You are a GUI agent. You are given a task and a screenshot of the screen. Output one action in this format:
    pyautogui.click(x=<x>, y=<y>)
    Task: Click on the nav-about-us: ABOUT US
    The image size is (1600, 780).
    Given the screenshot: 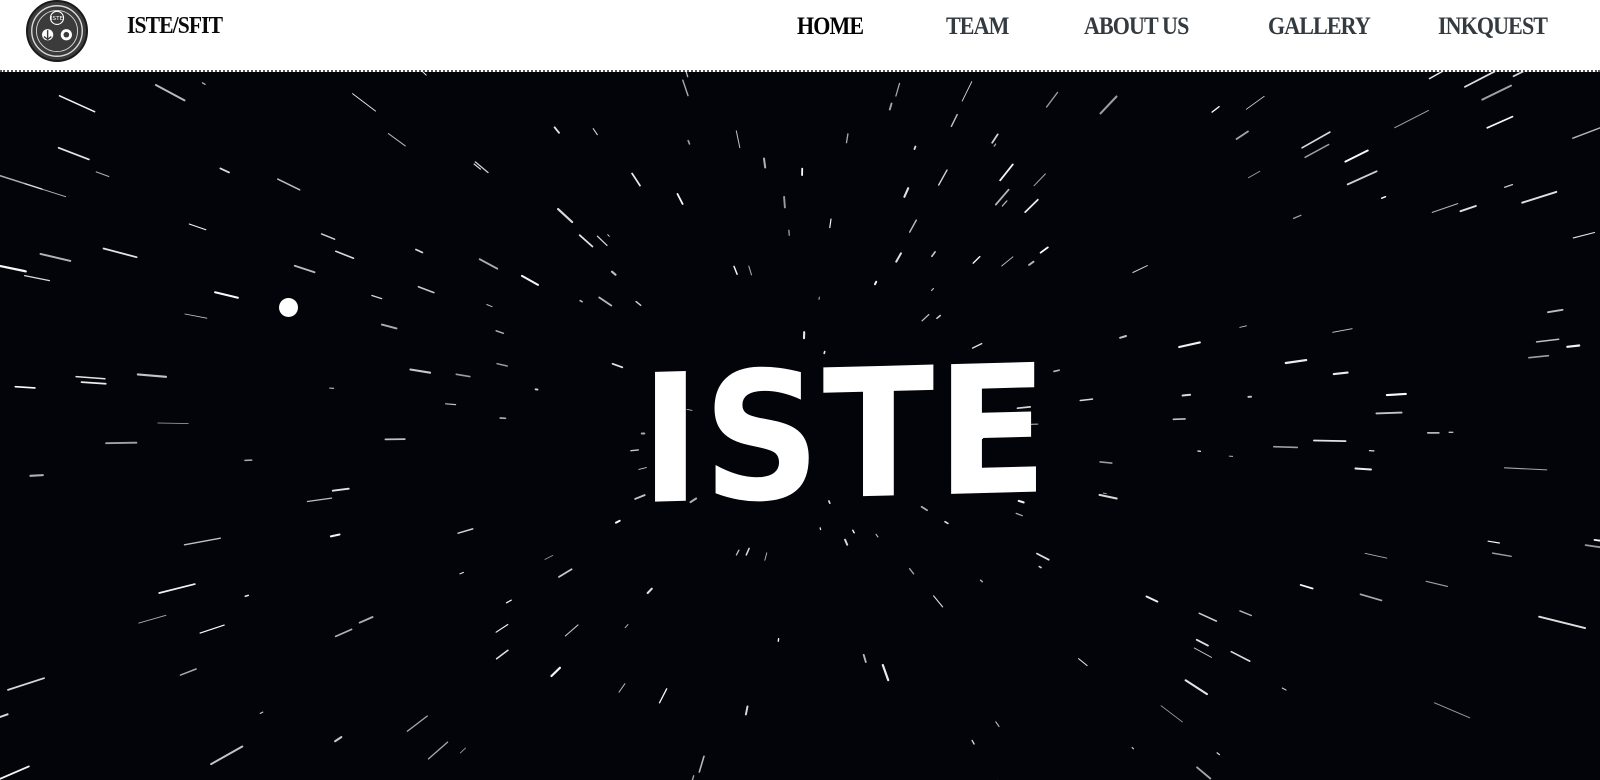 What is the action you would take?
    pyautogui.click(x=1136, y=27)
    